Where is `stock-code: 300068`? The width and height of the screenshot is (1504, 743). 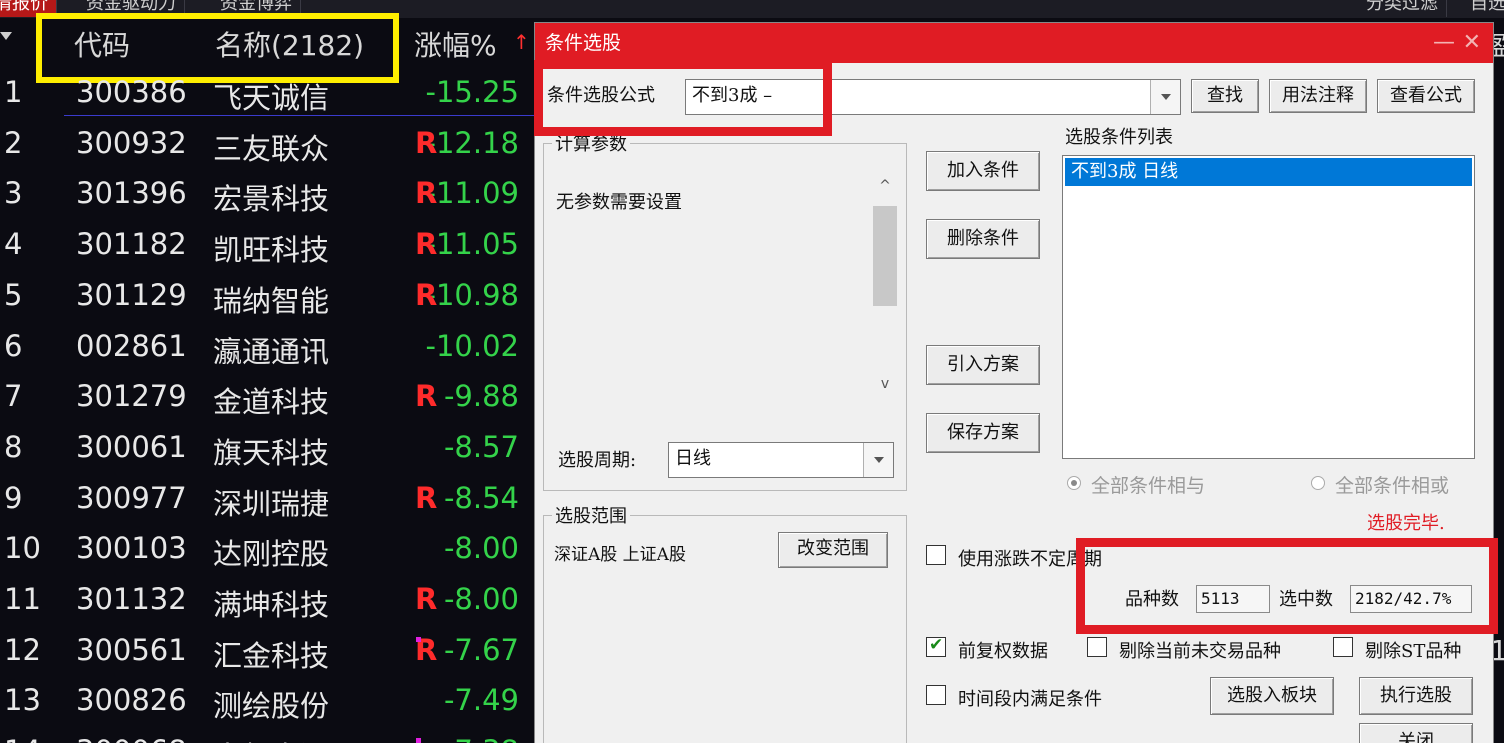 stock-code: 300068 is located at coordinates (131, 738).